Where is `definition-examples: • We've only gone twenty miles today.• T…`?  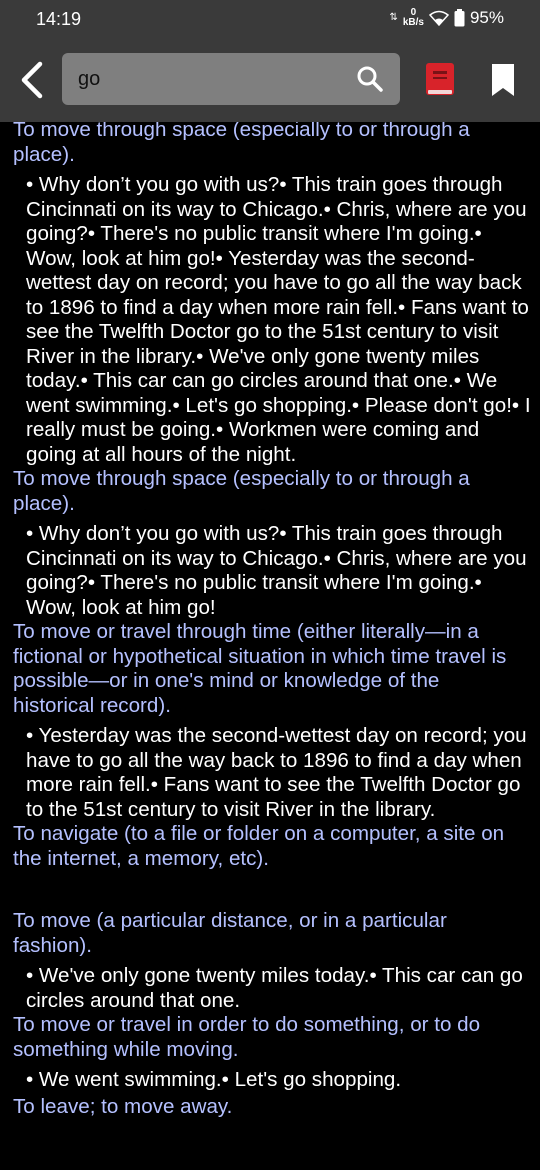
definition-examples: • We've only gone twenty miles today.• T… is located at coordinates (274, 988).